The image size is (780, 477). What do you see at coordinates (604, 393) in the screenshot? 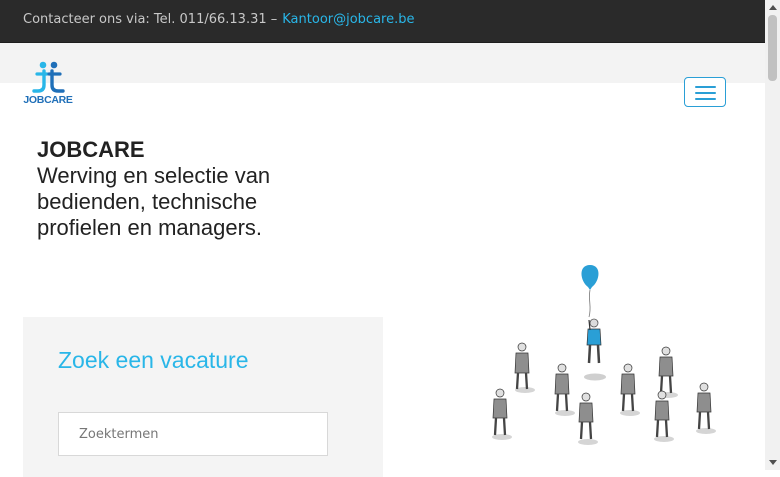
I see `crowd-people-icon` at bounding box center [604, 393].